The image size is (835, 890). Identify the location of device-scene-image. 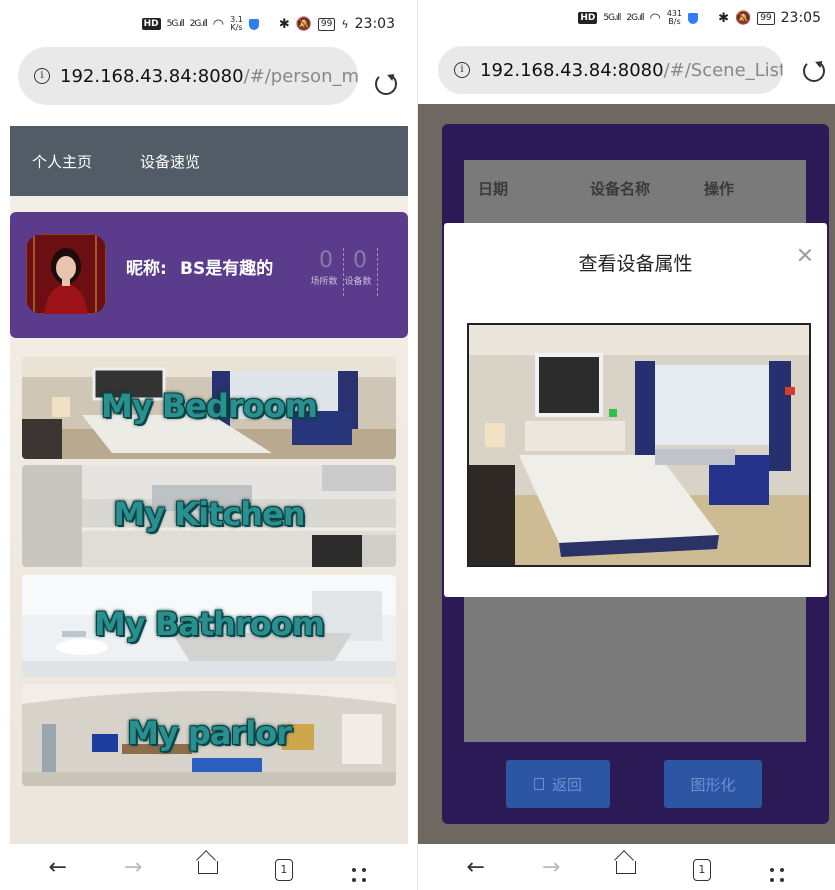
(639, 445).